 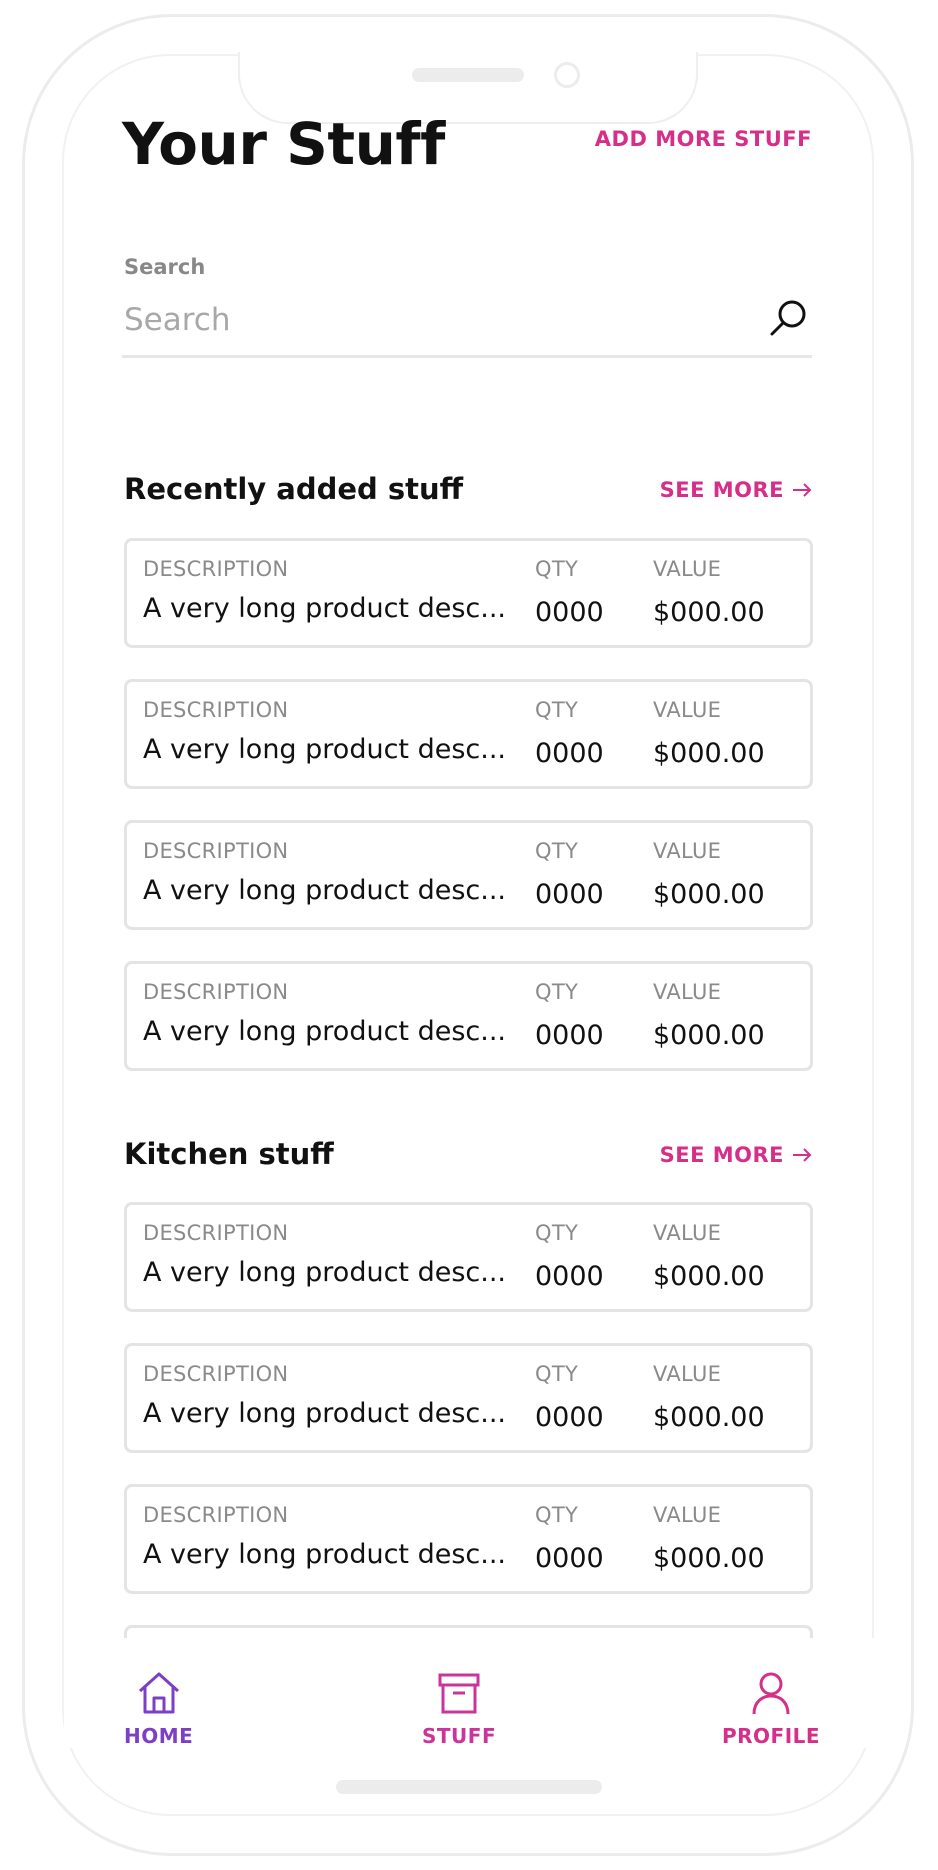 I want to click on nav-home-label: HOME, so click(x=159, y=1736).